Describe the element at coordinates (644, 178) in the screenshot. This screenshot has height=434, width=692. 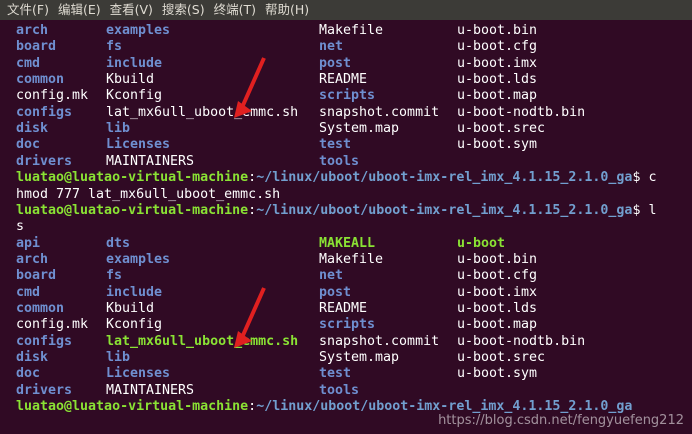
I see `command-text: $ c` at that location.